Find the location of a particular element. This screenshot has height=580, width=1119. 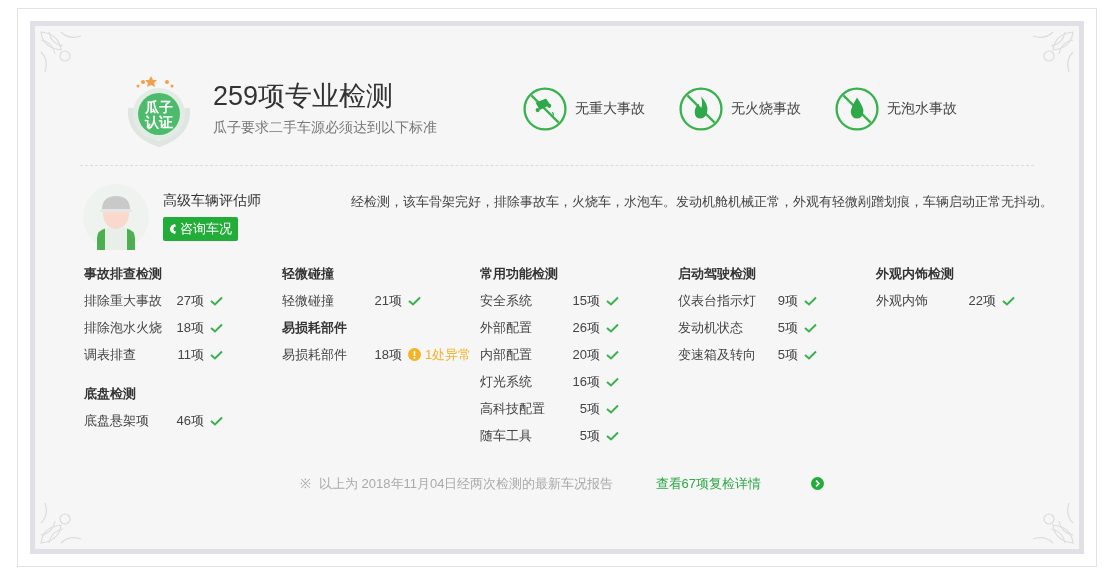

page-title: 259项专业检测 is located at coordinates (304, 96).